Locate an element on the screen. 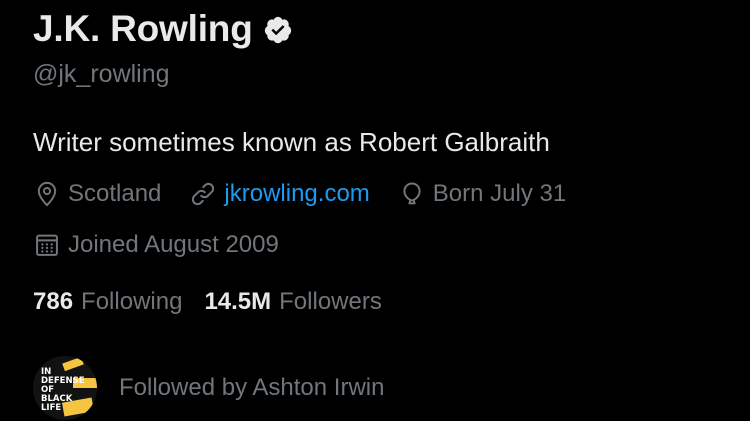 This screenshot has height=421, width=750. verified-badge-icon is located at coordinates (278, 30).